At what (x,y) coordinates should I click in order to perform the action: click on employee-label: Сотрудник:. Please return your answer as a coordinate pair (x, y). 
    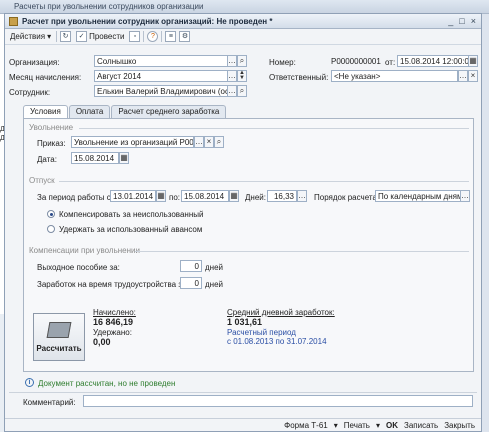
    Looking at the image, I should click on (30, 92).